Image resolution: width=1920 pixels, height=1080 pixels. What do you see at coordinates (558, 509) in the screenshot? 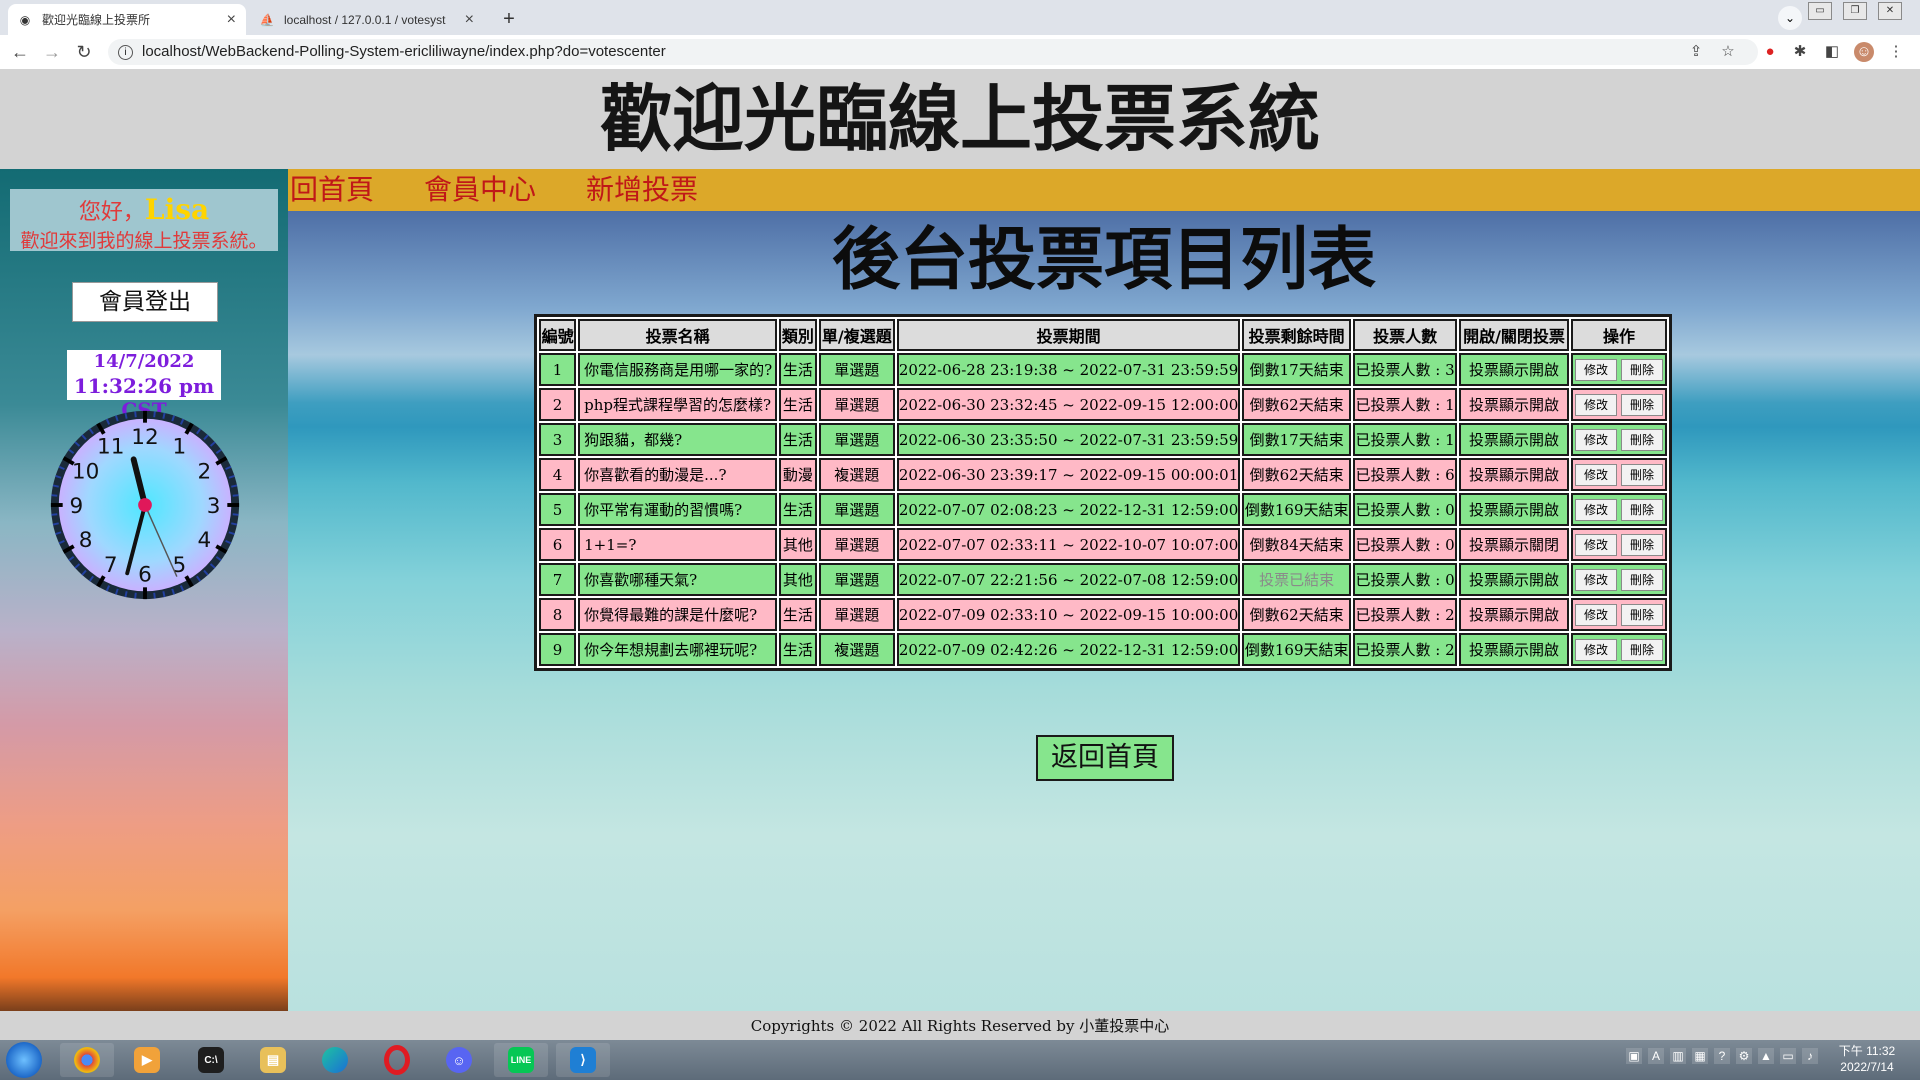
I see `poll-id-cell: 5` at bounding box center [558, 509].